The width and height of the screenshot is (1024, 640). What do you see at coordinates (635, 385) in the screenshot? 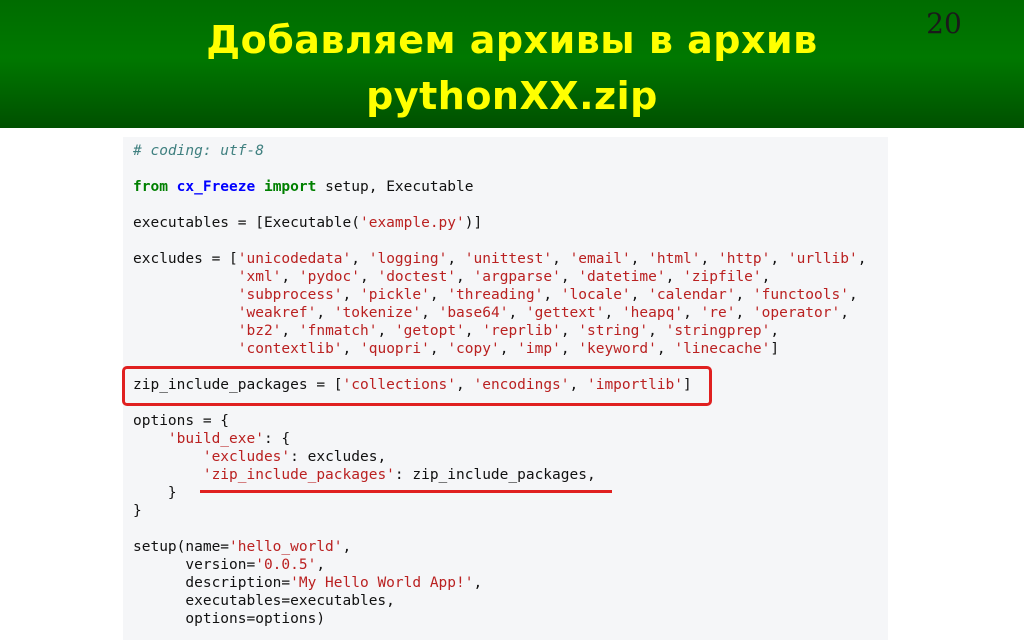
I see `code-string: 'importlib'` at bounding box center [635, 385].